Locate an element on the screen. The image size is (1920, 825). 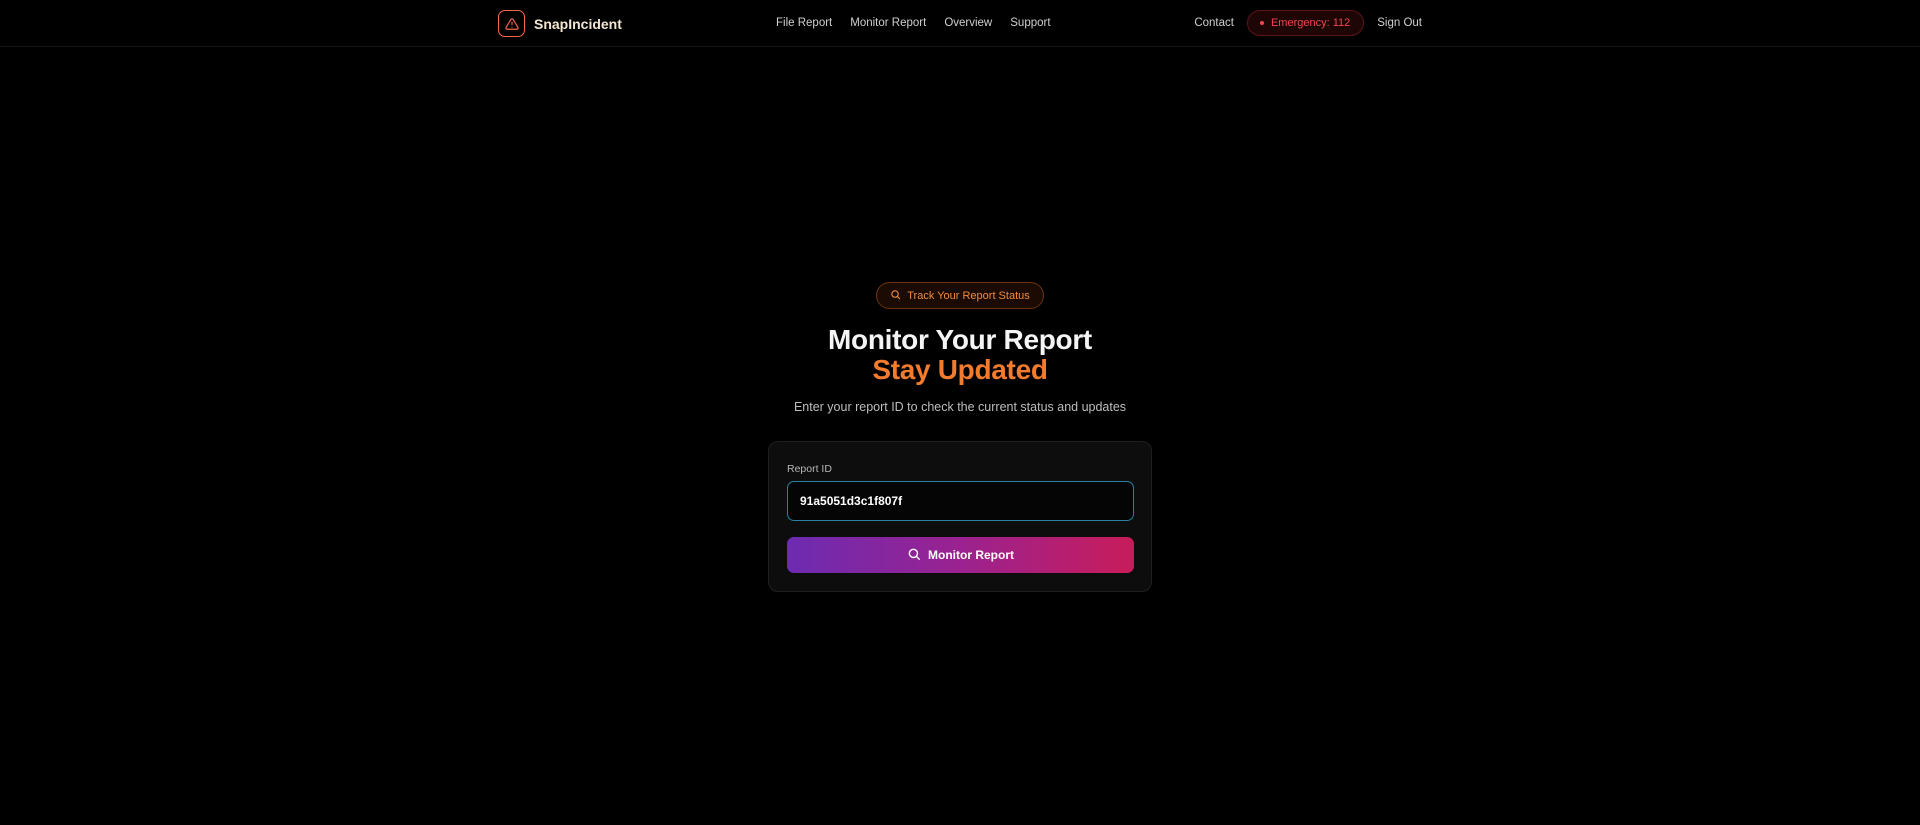
emergency-badge: Emergency: 112 is located at coordinates (1305, 23).